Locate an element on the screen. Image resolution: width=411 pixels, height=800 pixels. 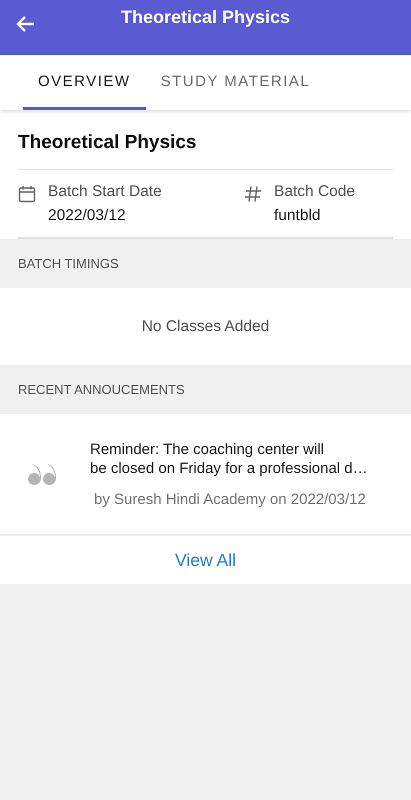
view-all-link: View All is located at coordinates (205, 560).